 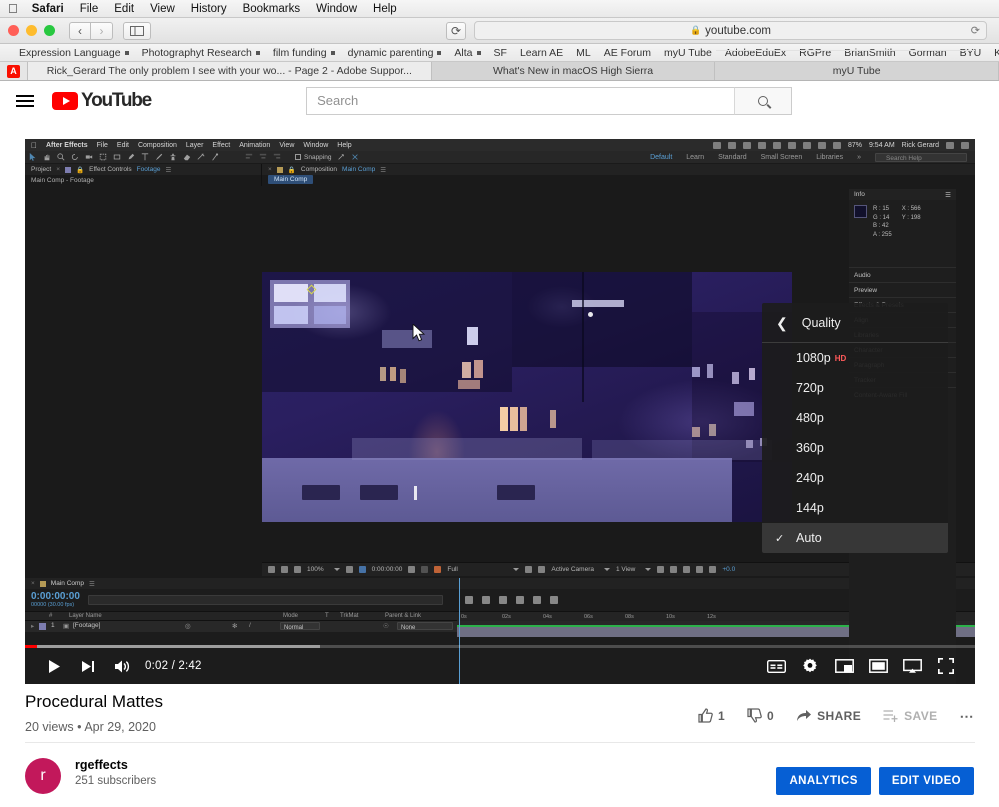 I want to click on workspace-default: Default, so click(x=661, y=157).